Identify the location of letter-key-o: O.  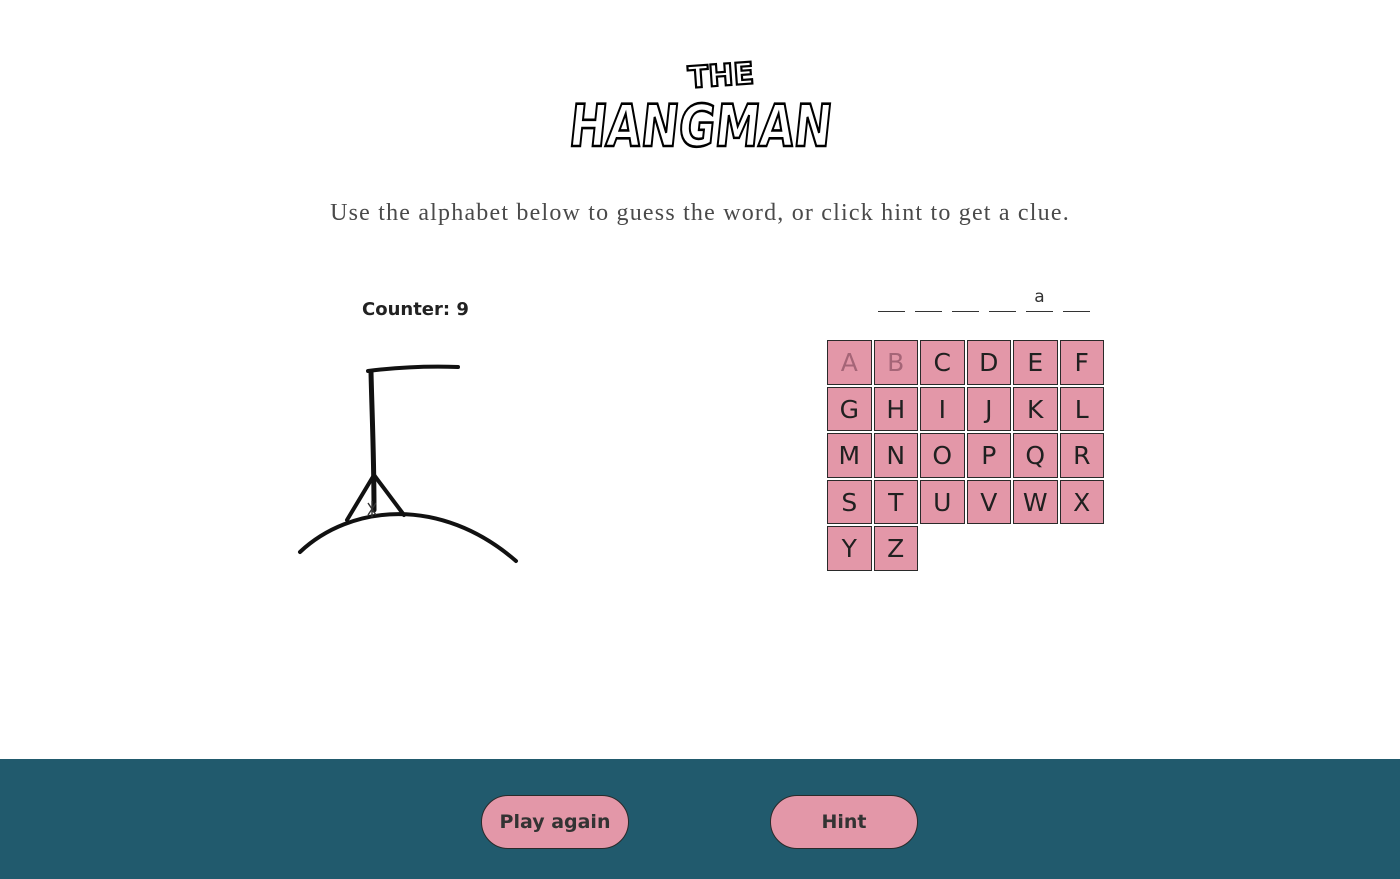
(942, 455).